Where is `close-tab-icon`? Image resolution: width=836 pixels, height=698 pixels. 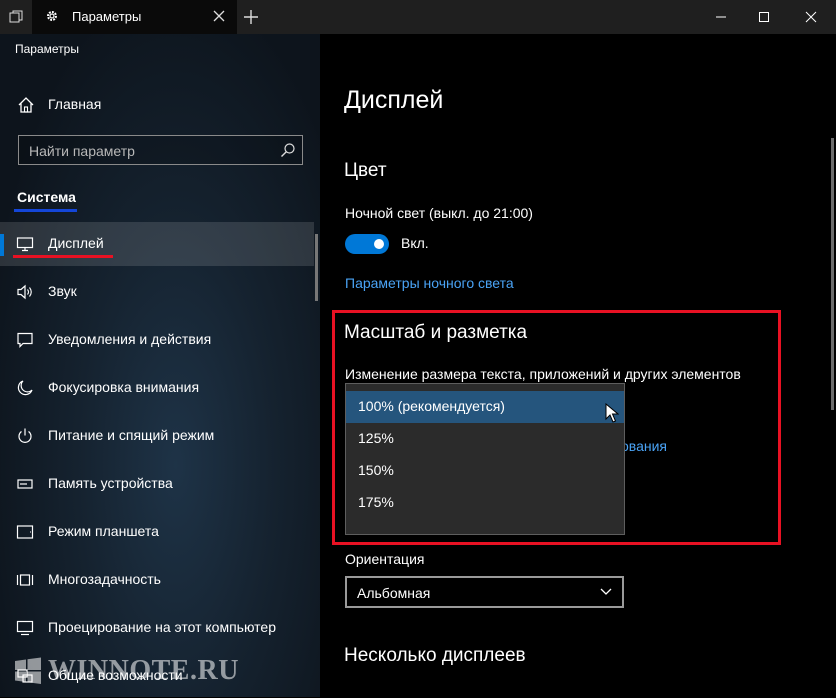
close-tab-icon is located at coordinates (219, 16).